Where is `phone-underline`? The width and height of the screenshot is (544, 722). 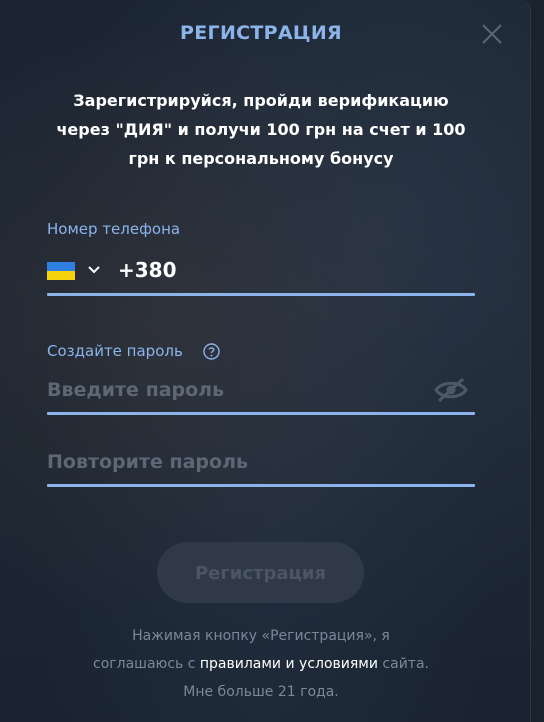 phone-underline is located at coordinates (261, 294).